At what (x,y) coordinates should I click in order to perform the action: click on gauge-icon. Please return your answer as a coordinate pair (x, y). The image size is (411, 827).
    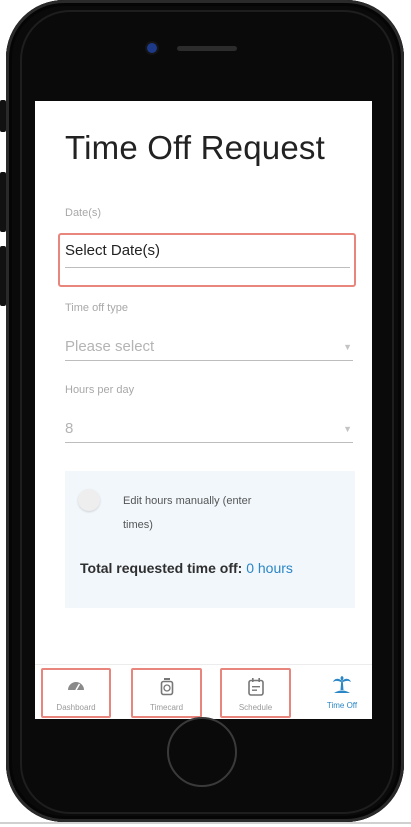
    Looking at the image, I should click on (76, 687).